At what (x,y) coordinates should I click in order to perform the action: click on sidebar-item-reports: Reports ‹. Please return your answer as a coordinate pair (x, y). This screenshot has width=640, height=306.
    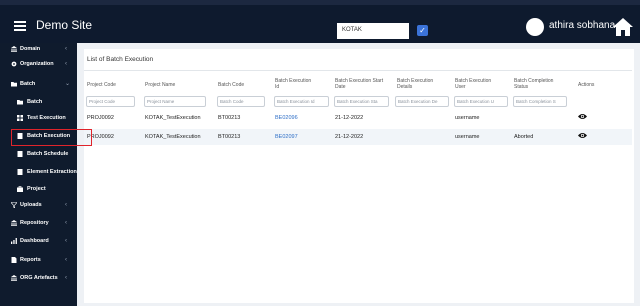
    Looking at the image, I should click on (38, 260).